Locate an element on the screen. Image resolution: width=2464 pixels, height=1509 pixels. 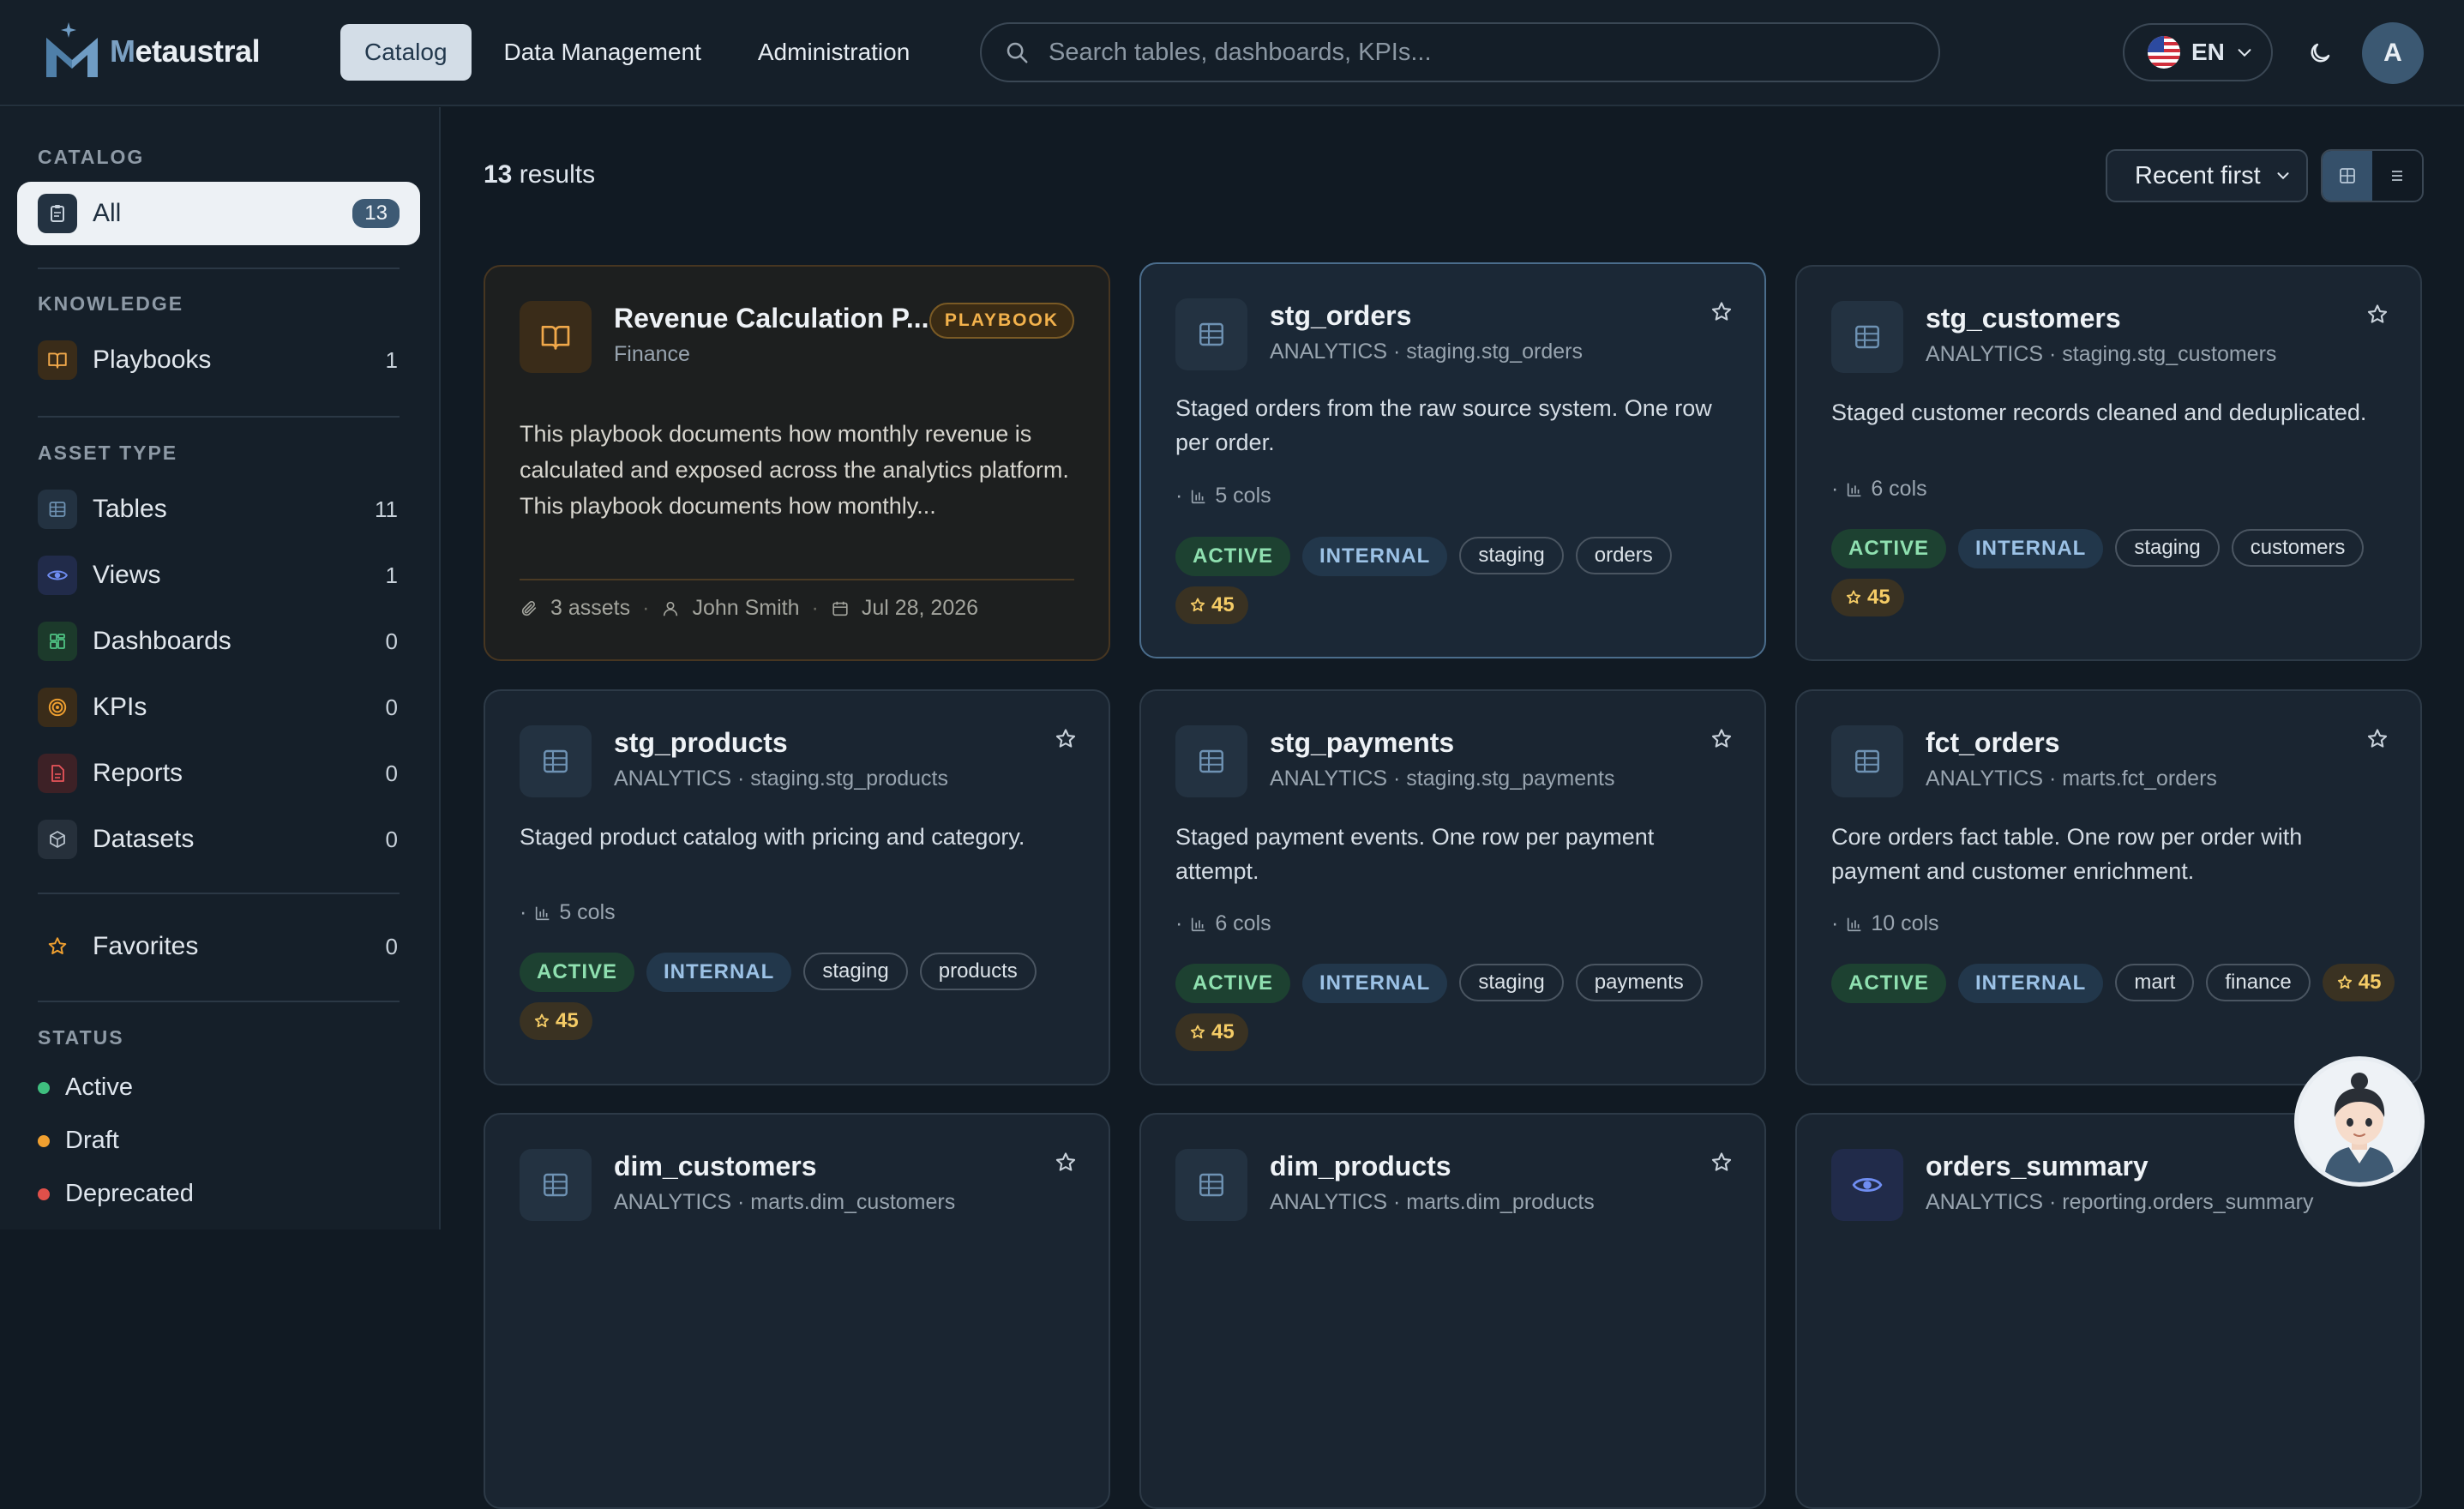
user-icon is located at coordinates (671, 609).